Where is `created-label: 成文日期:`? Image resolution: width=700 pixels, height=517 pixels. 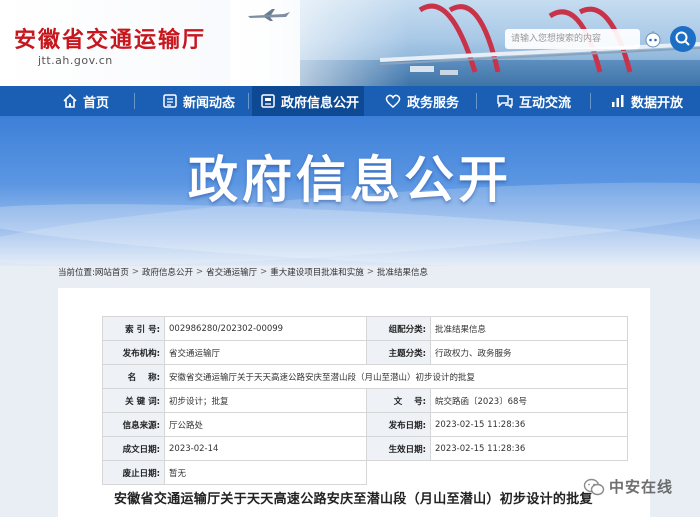
created-label: 成文日期: is located at coordinates (133, 448).